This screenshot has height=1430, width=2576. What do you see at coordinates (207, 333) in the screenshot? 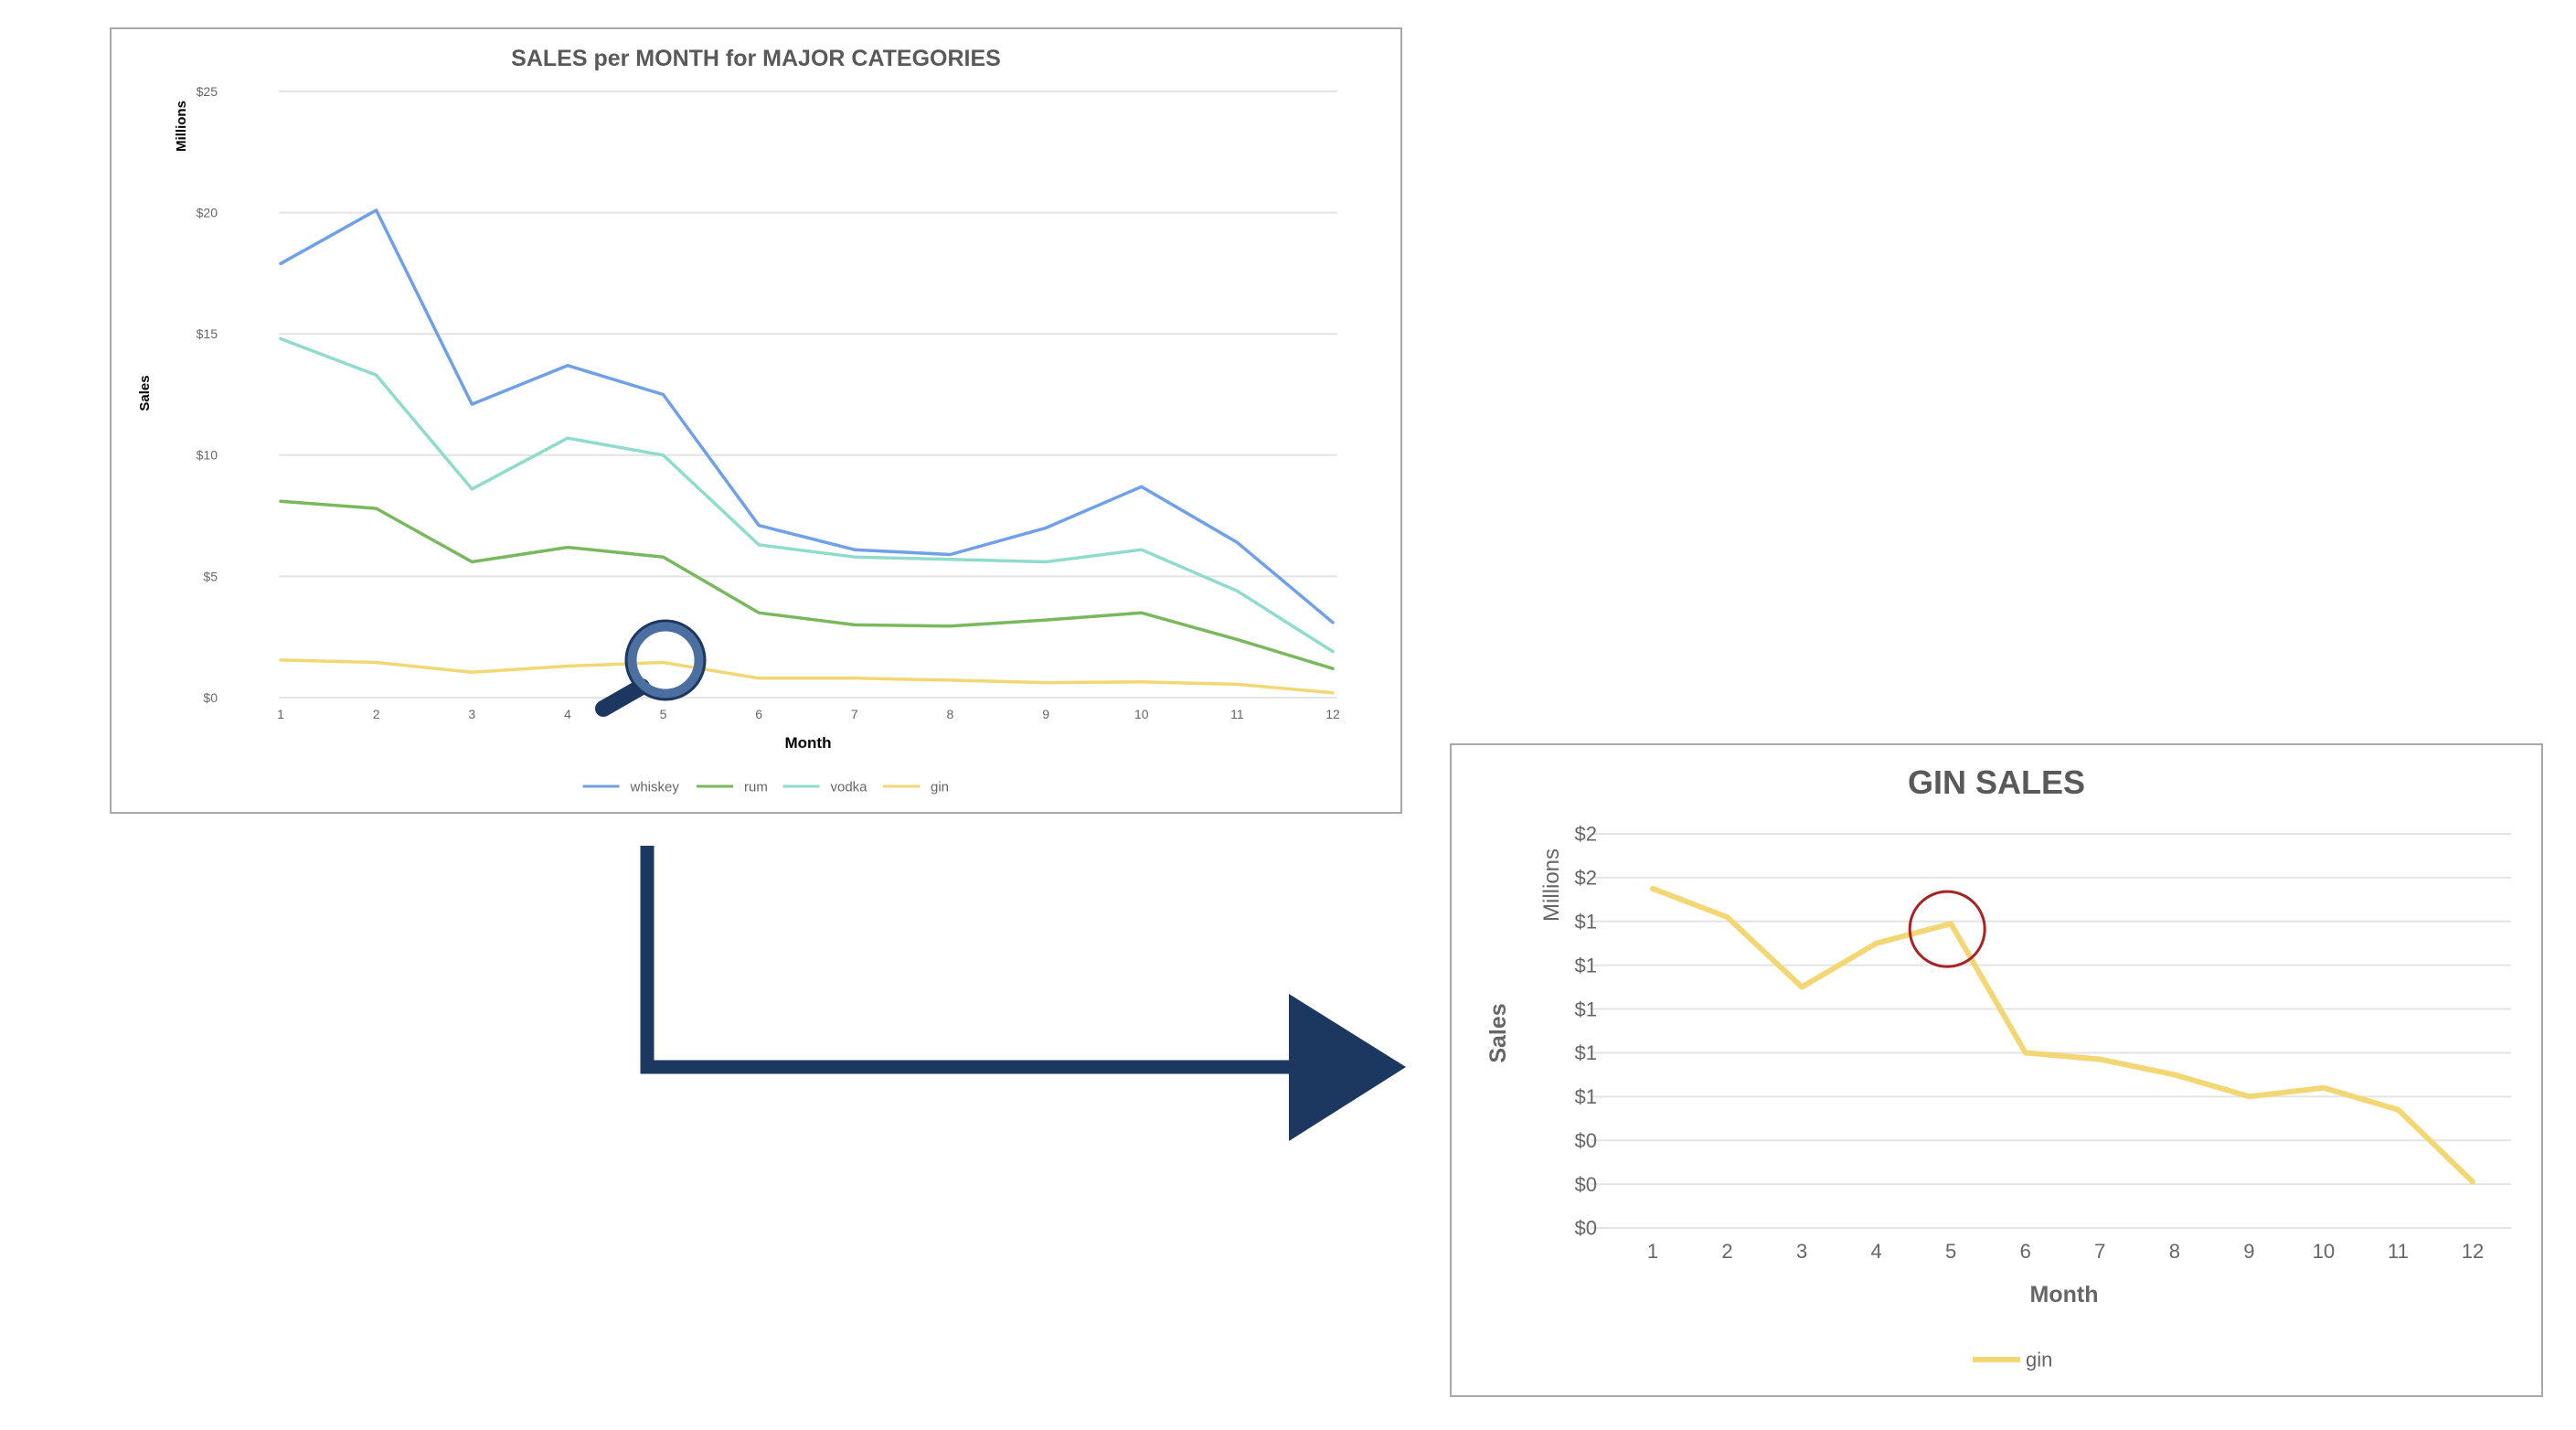
I see `y-tick-label: $15` at bounding box center [207, 333].